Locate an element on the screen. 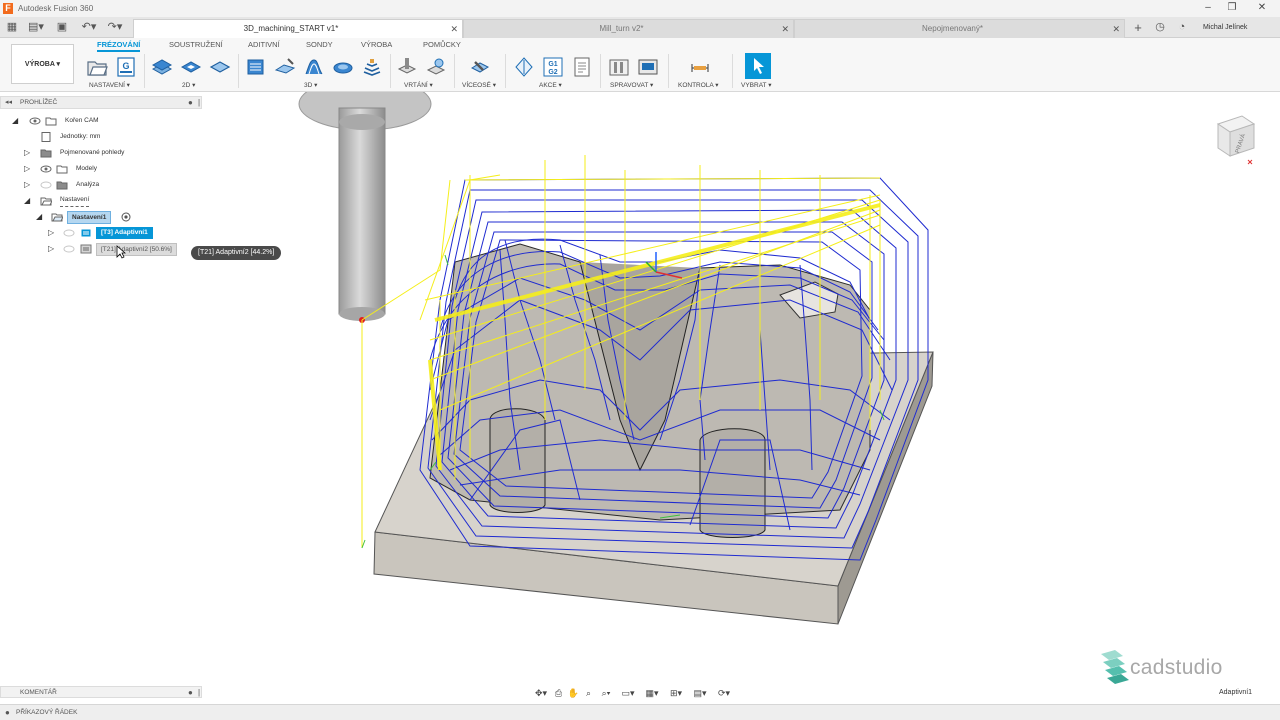 Image resolution: width=1280 pixels, height=720 pixels. group-spravovat: SPRAVOVAT ▾ is located at coordinates (631, 85).